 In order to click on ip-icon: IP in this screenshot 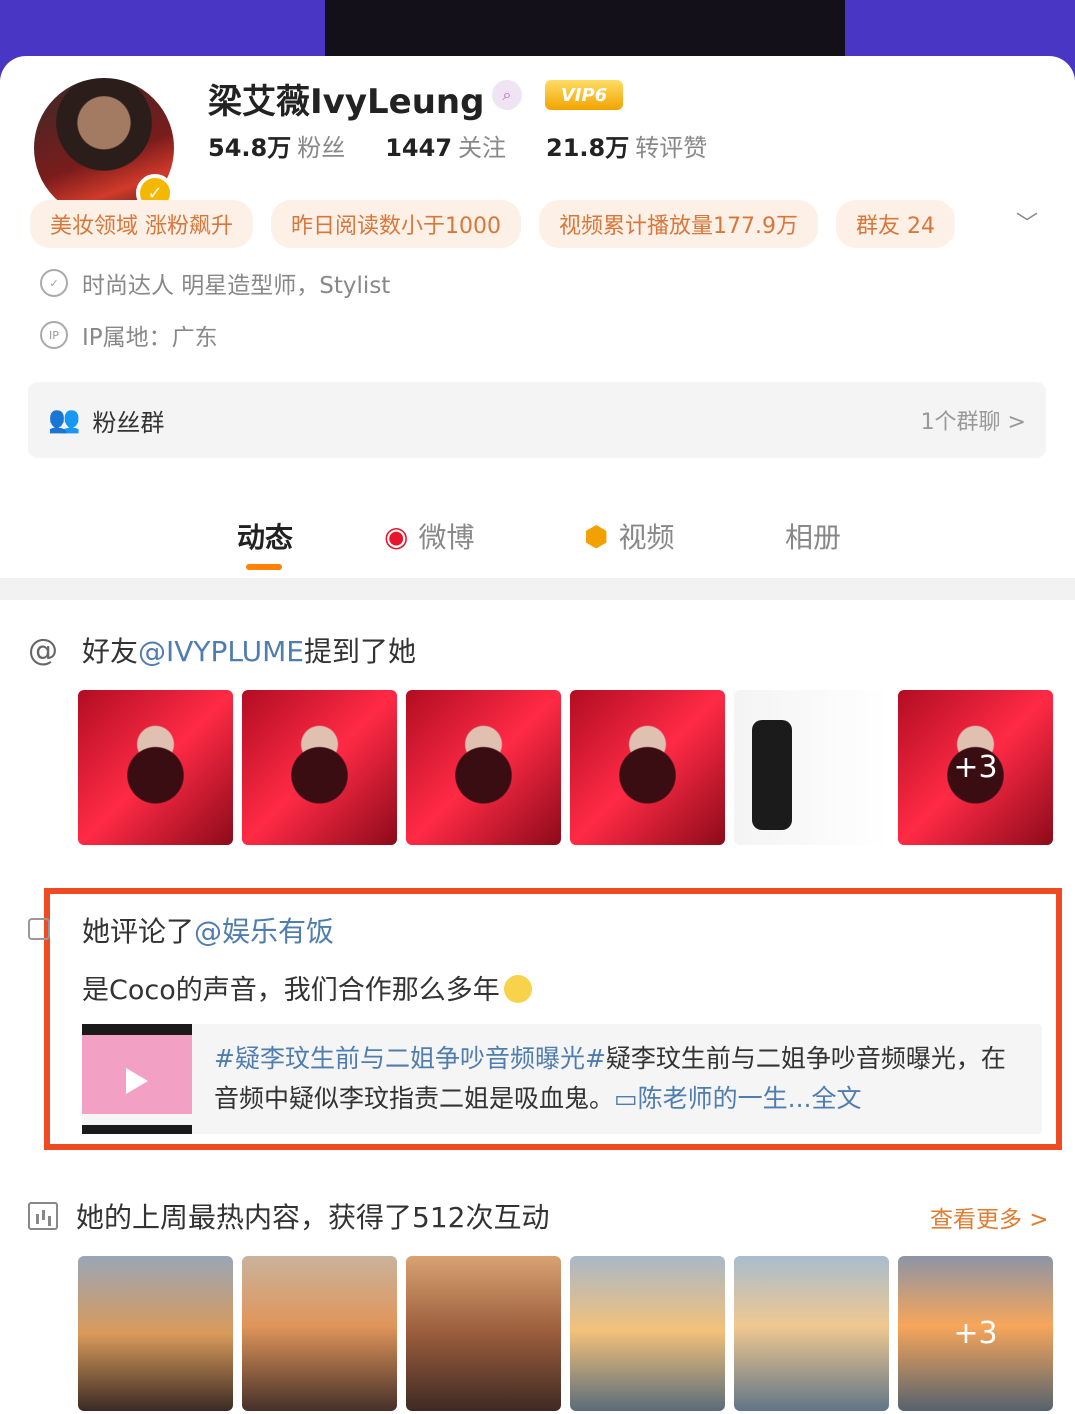, I will do `click(54, 335)`.